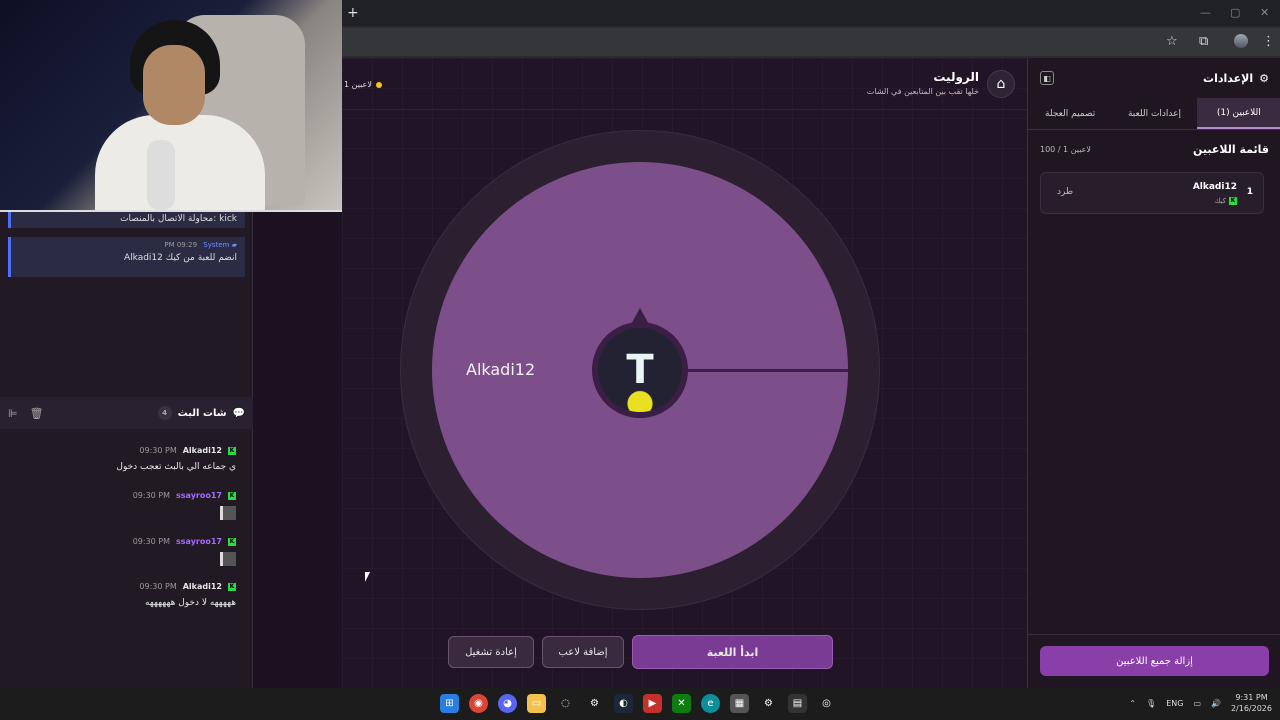 This screenshot has height=720, width=1280. Describe the element at coordinates (367, 577) in the screenshot. I see `mouse-cursor` at that location.